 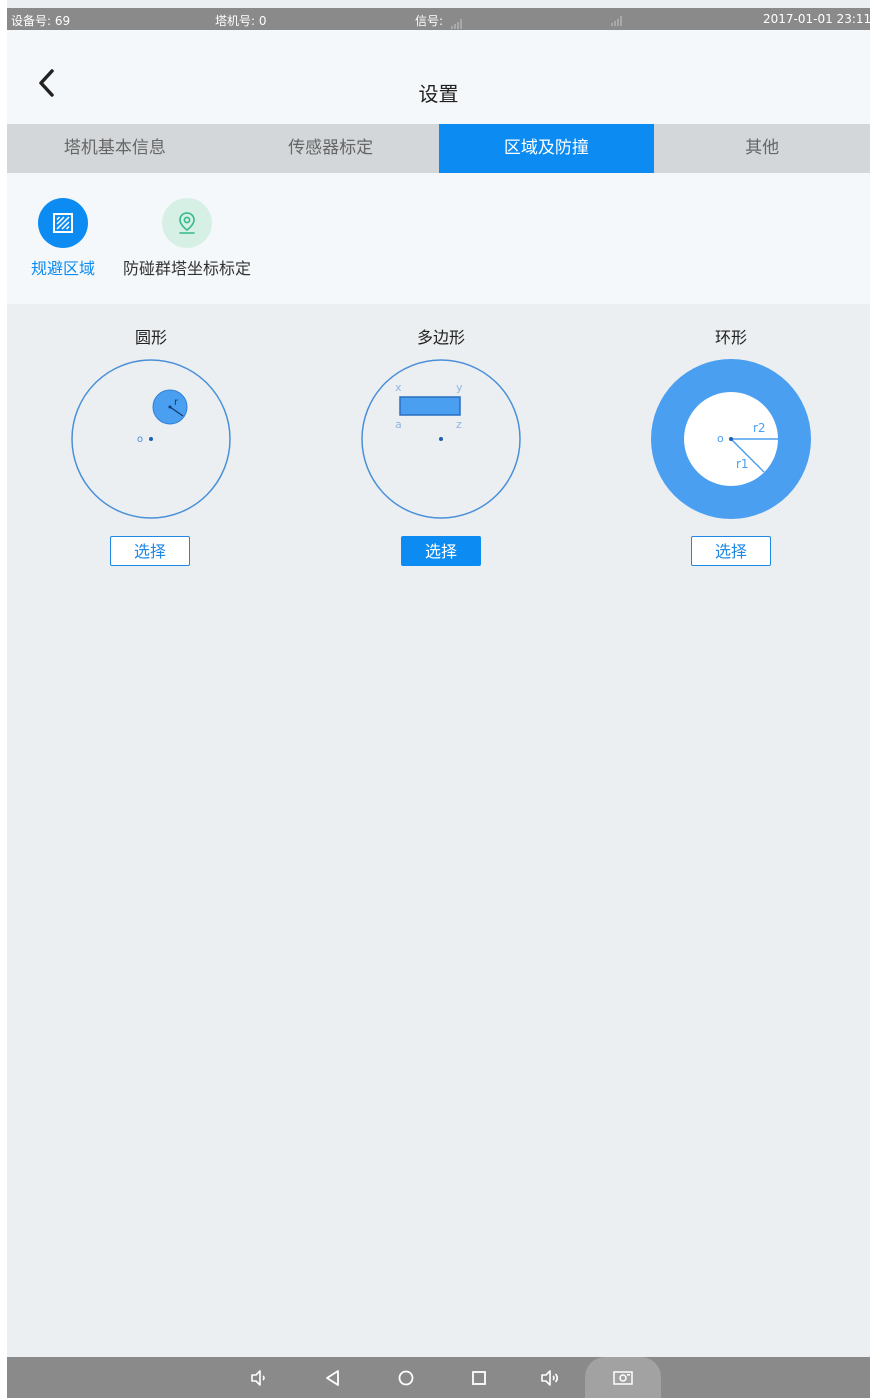 I want to click on subnav-avoid-zone: 规避区域, so click(x=63, y=238).